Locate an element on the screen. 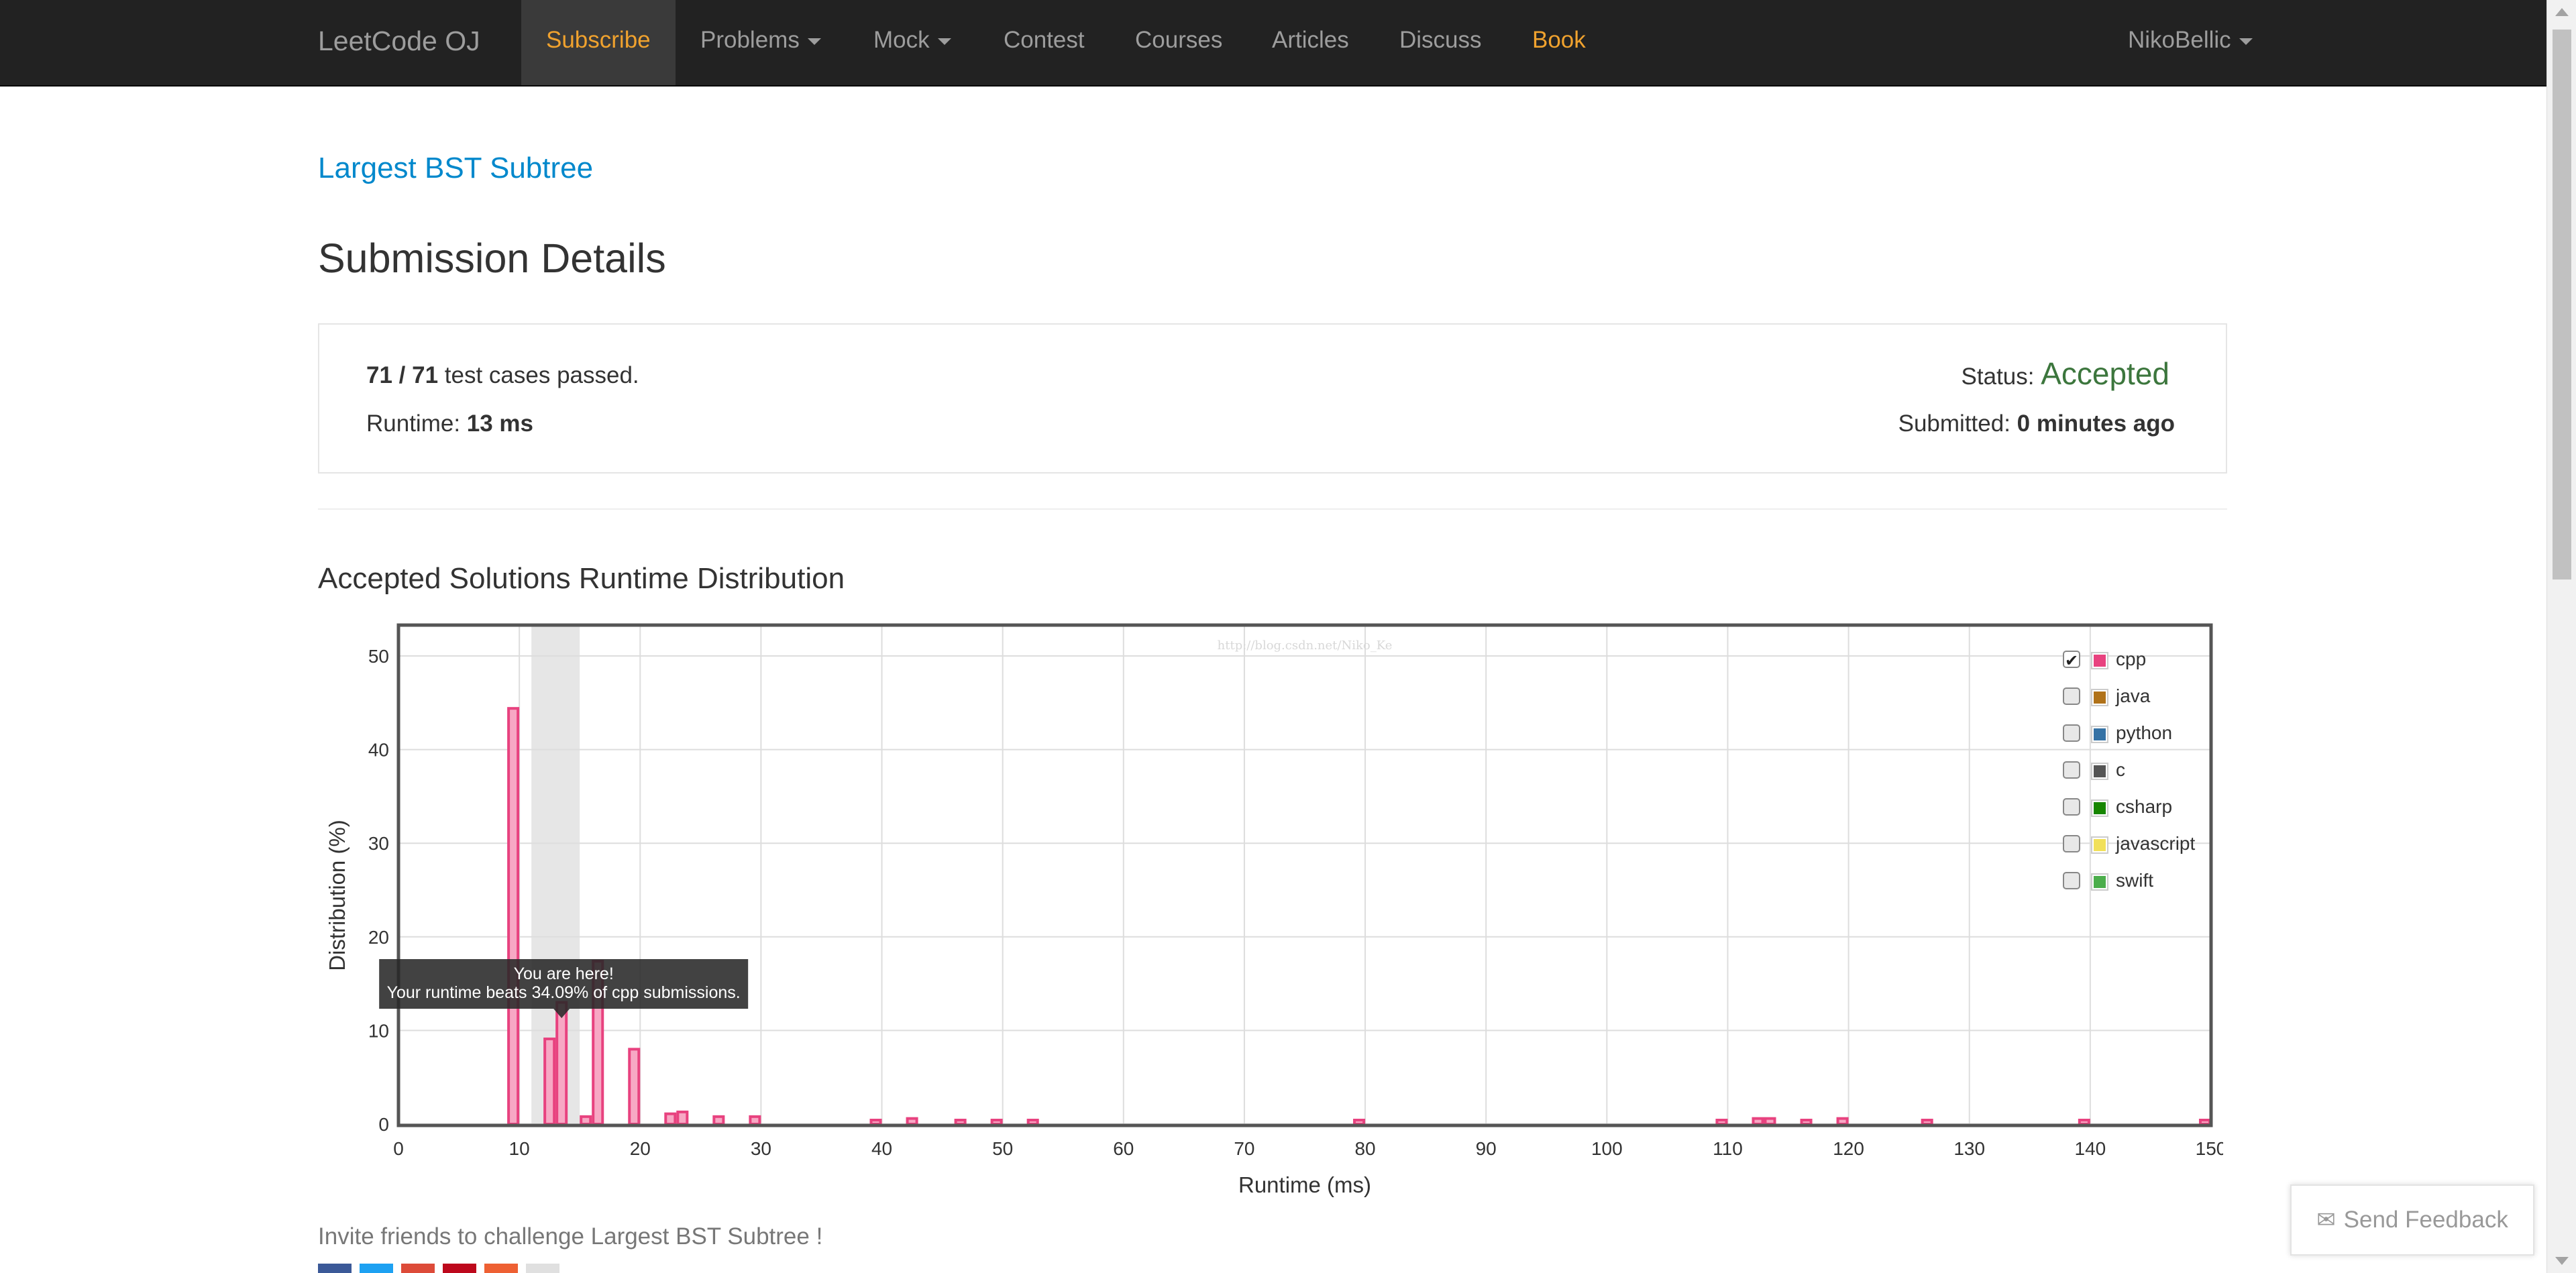 This screenshot has height=1273, width=2576. test-cases-result: 71 / 71 test cases passed. is located at coordinates (502, 375).